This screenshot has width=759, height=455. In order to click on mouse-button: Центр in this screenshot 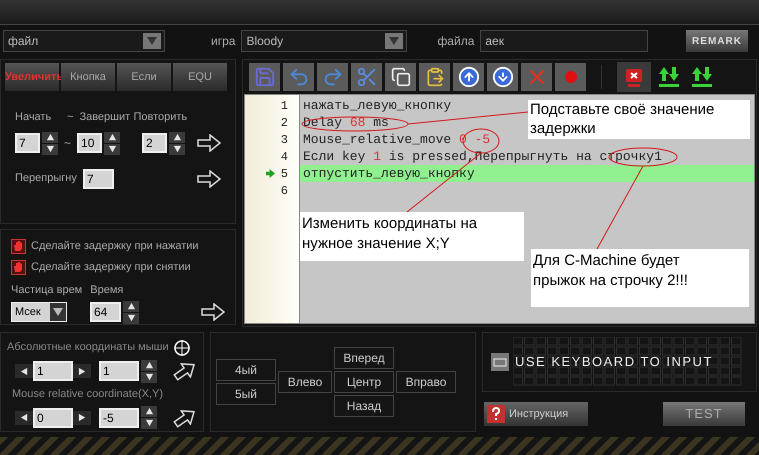, I will do `click(364, 382)`.